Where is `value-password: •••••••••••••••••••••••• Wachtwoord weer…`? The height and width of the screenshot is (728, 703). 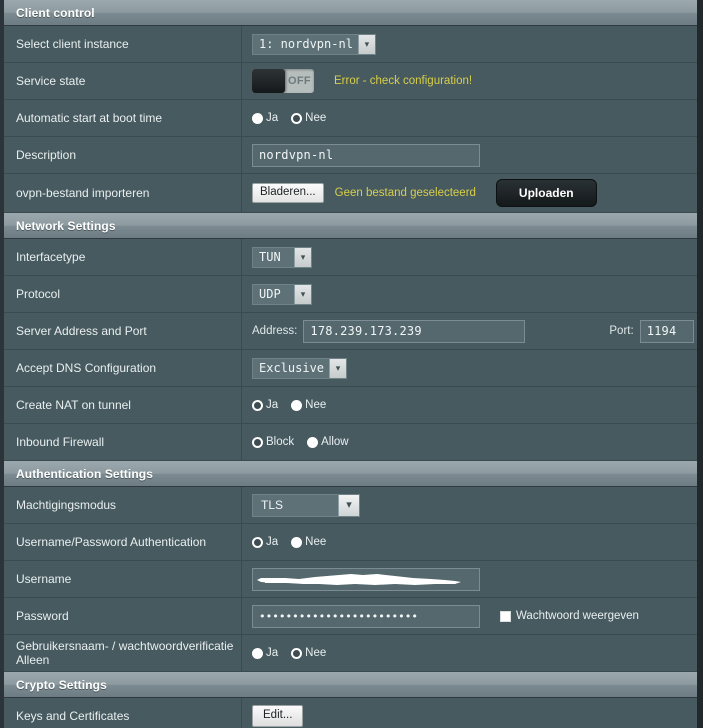
value-password: •••••••••••••••••••••••• Wachtwoord weer… is located at coordinates (469, 616).